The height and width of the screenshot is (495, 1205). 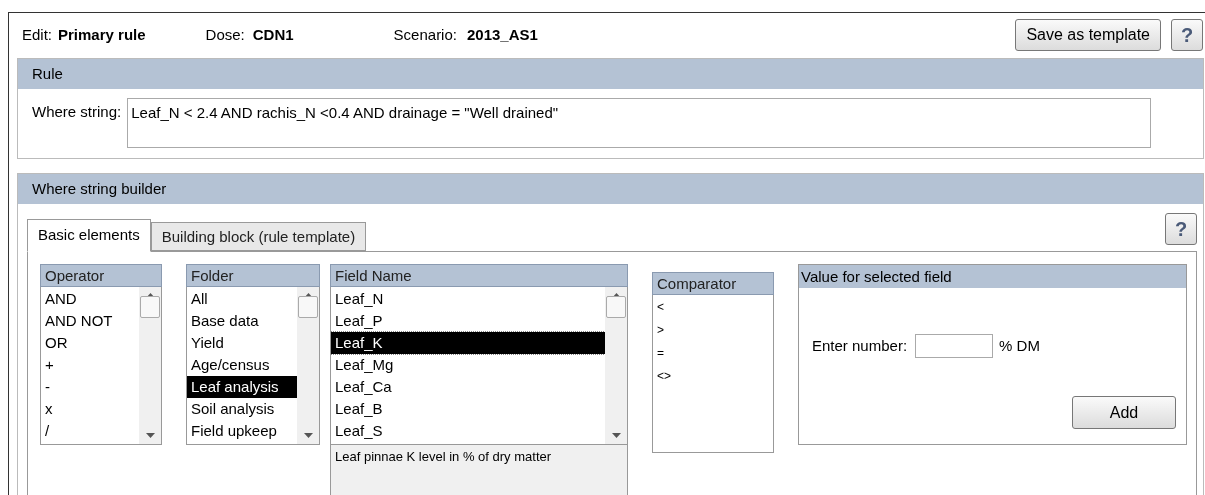 What do you see at coordinates (860, 345) in the screenshot?
I see `enter-number-label: Enter number:` at bounding box center [860, 345].